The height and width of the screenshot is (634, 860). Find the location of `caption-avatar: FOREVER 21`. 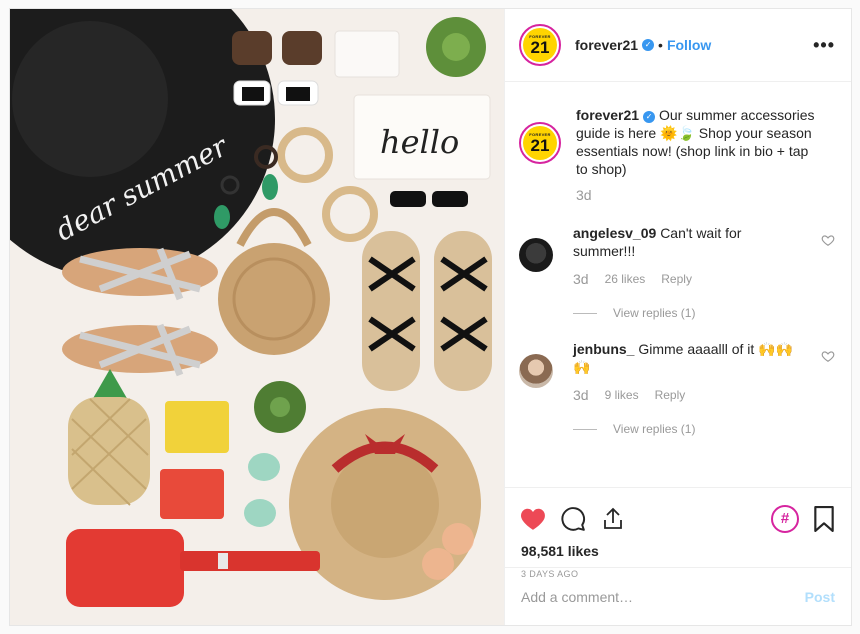

caption-avatar: FOREVER 21 is located at coordinates (540, 143).